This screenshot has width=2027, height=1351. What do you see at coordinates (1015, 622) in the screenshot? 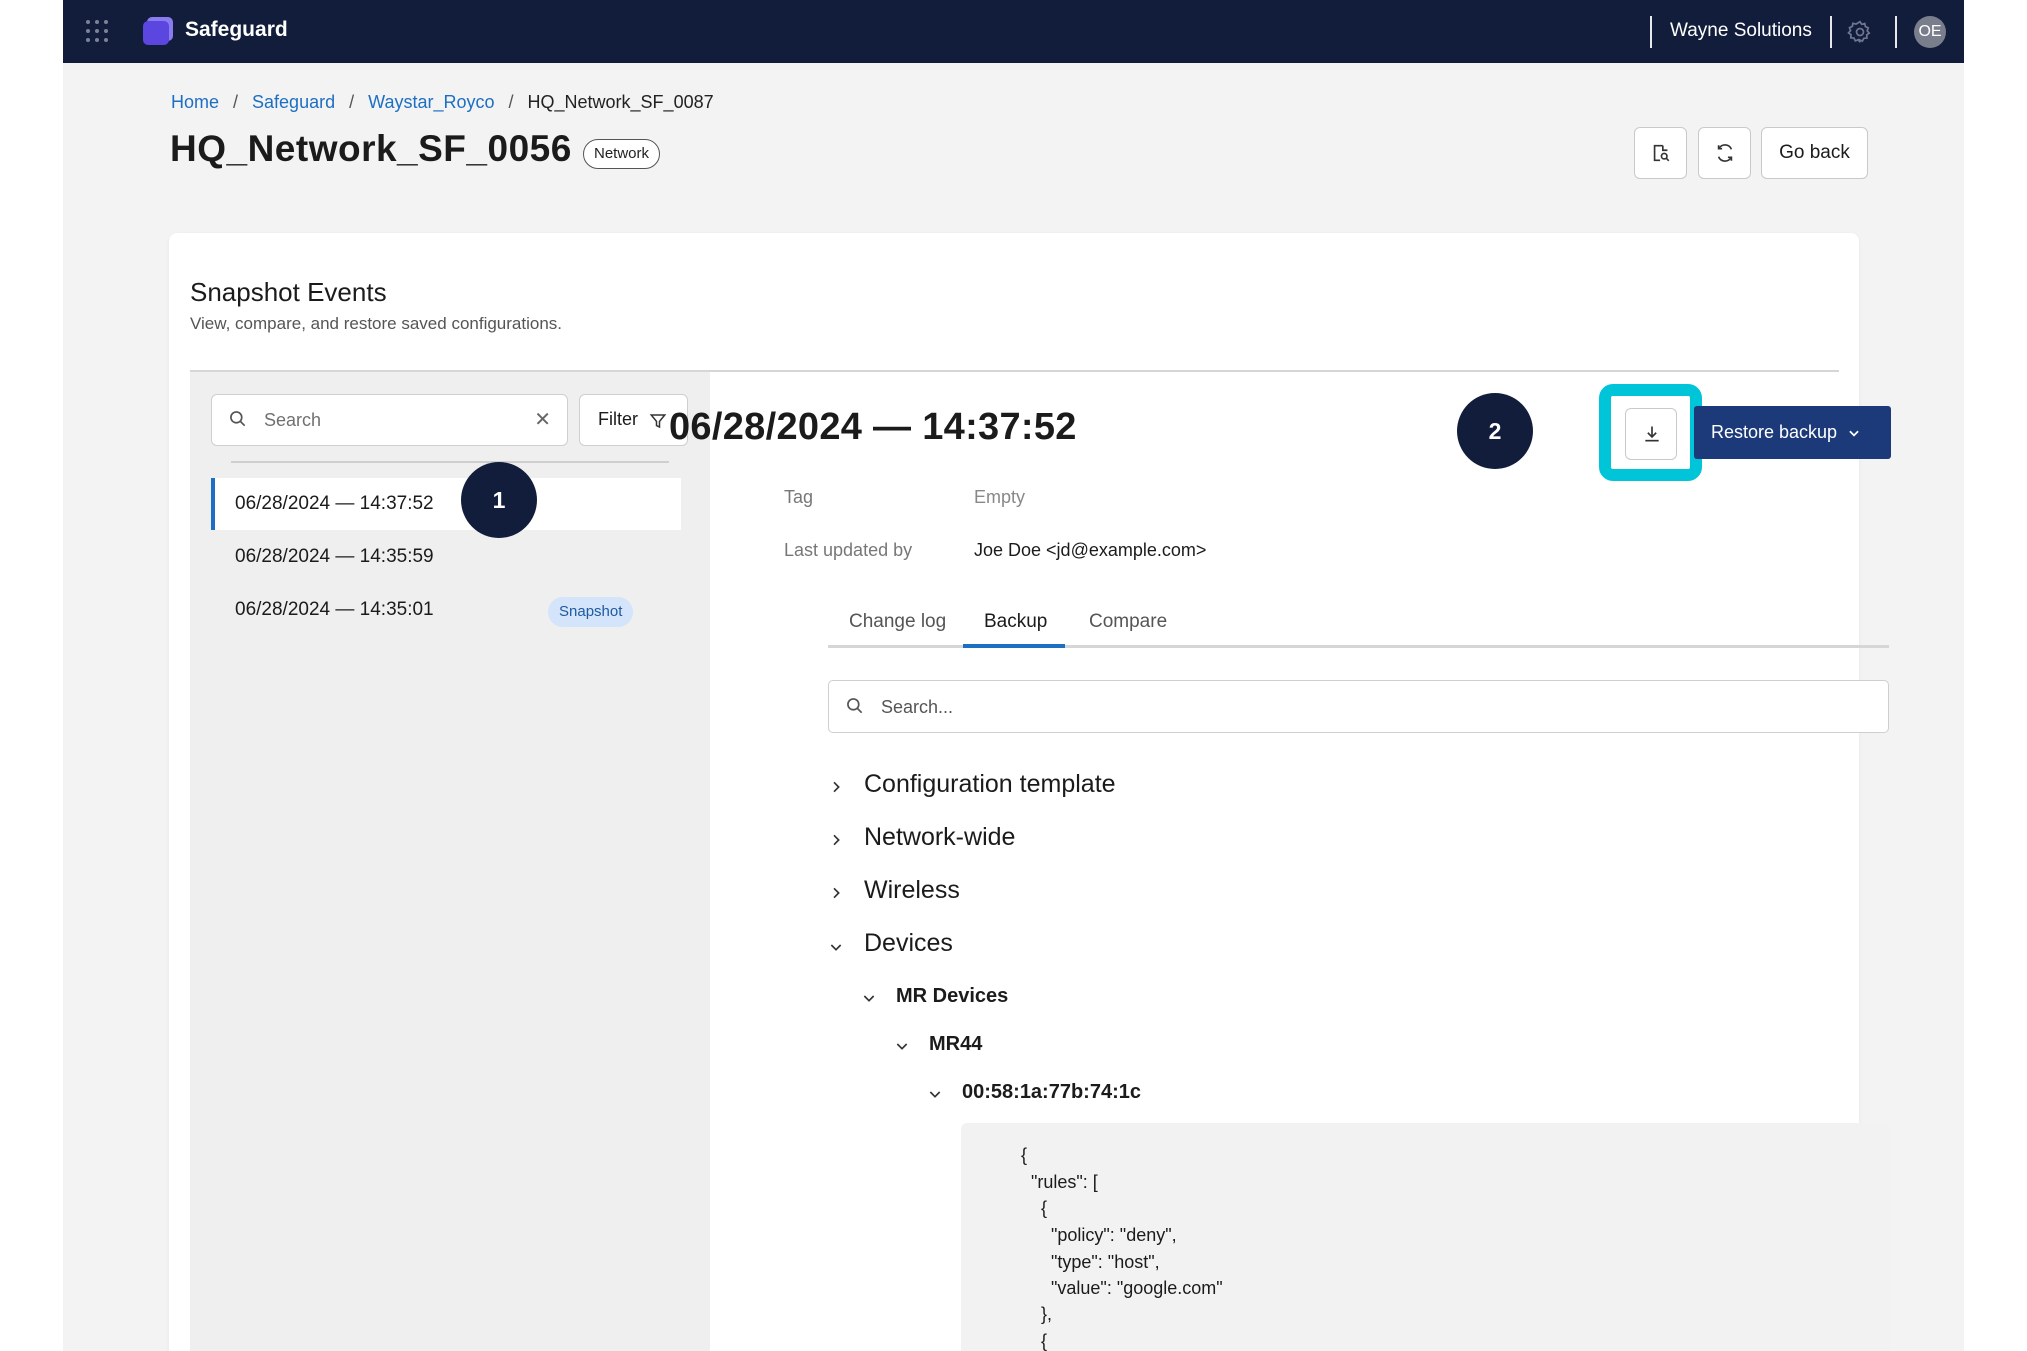
I see `tab-backup: Backup` at bounding box center [1015, 622].